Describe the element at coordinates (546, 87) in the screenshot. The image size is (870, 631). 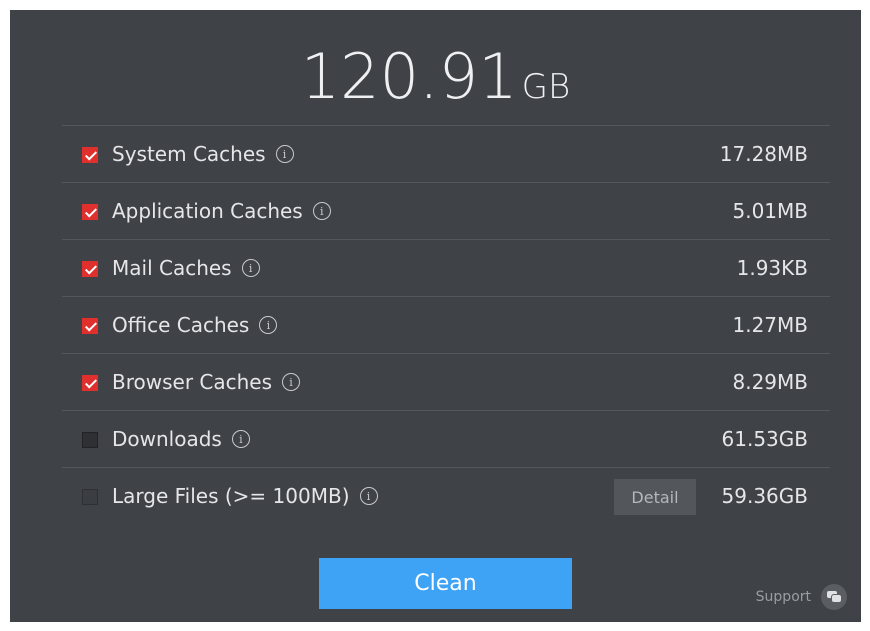
I see `total-size-unit: GB` at that location.